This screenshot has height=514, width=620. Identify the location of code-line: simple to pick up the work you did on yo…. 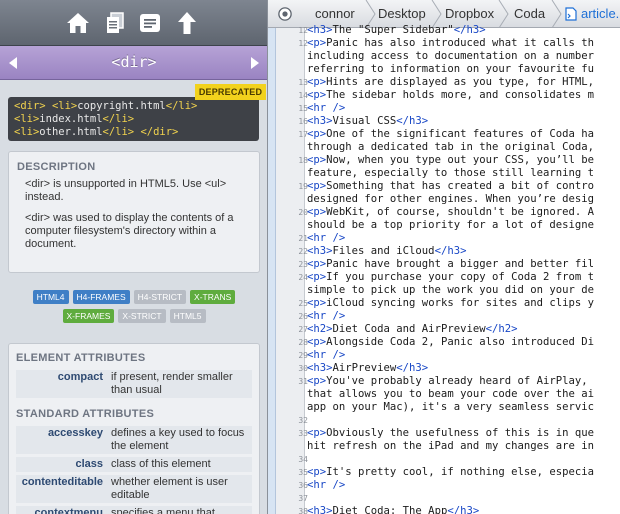
(450, 290).